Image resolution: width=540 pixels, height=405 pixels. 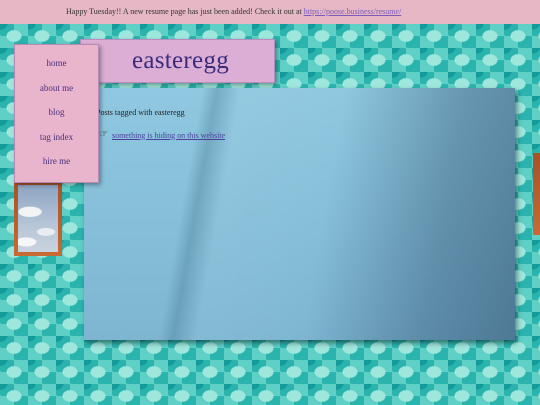 I want to click on sidebar-nav: home about me blog tag index hire me, so click(x=56, y=113).